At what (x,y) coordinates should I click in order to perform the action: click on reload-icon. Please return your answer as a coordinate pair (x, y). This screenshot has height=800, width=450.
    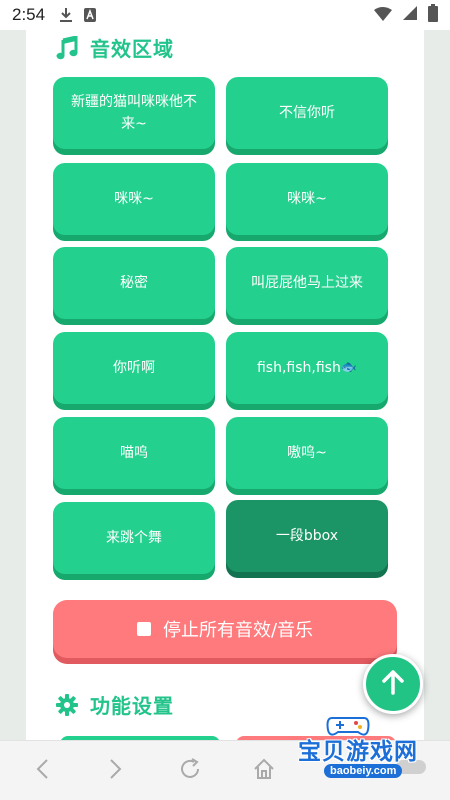
    Looking at the image, I should click on (190, 771).